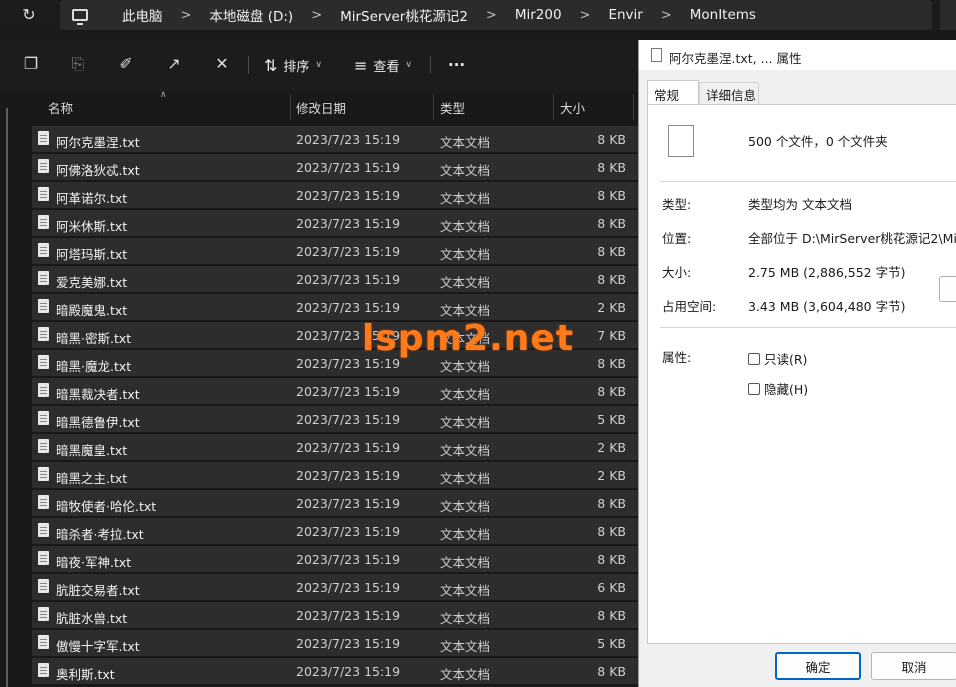  Describe the element at coordinates (335, 391) in the screenshot. I see `file-row: 暗黑裁决者.txt 2023/7/23 15:19 文本文档 8 KB` at that location.